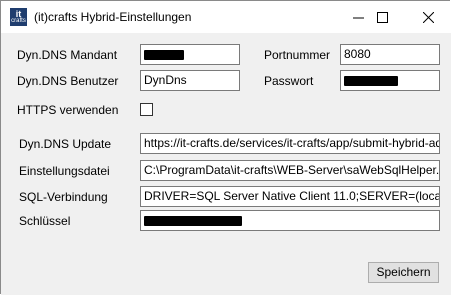  Describe the element at coordinates (67, 55) in the screenshot. I see `mandant-label: Dyn.DNS Mandant` at that location.